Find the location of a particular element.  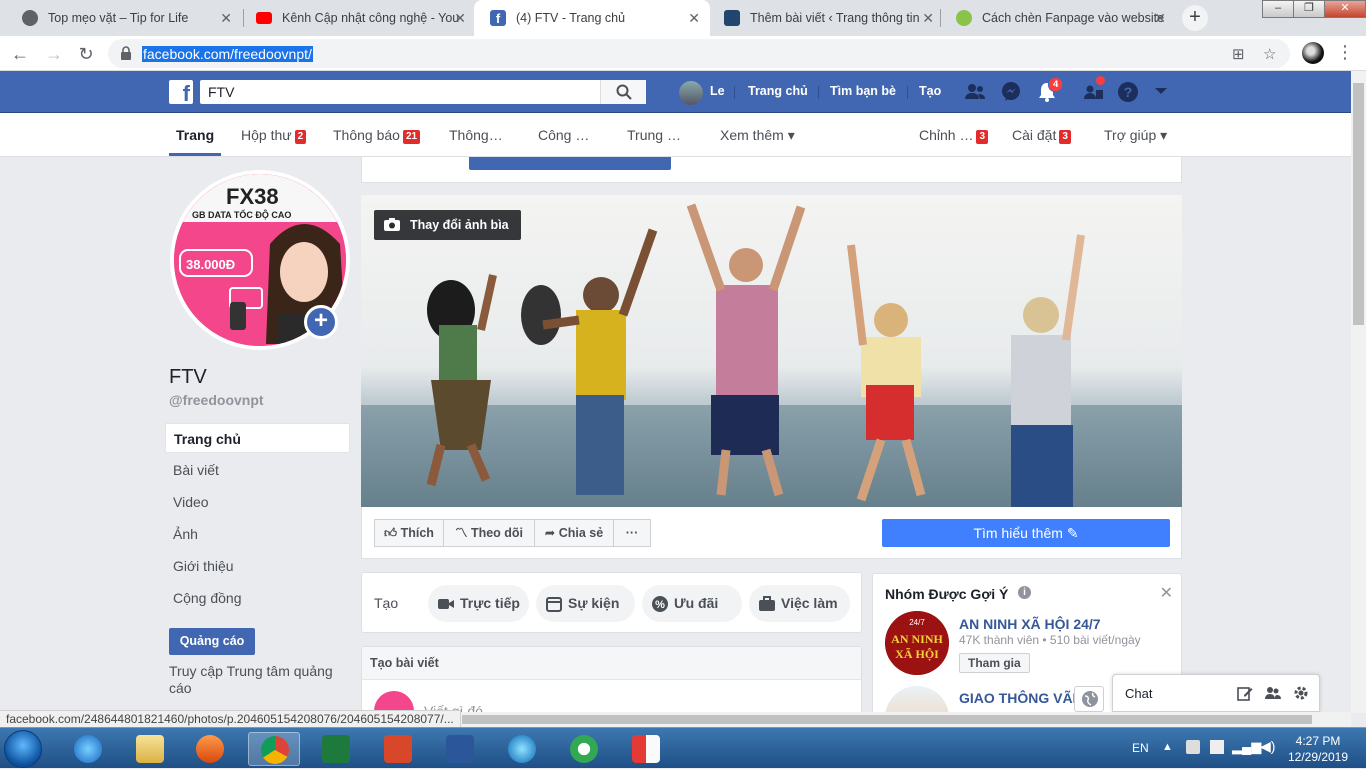

browser-tab-active: f (4) FTV - Trang chủ ✕ is located at coordinates (592, 18).